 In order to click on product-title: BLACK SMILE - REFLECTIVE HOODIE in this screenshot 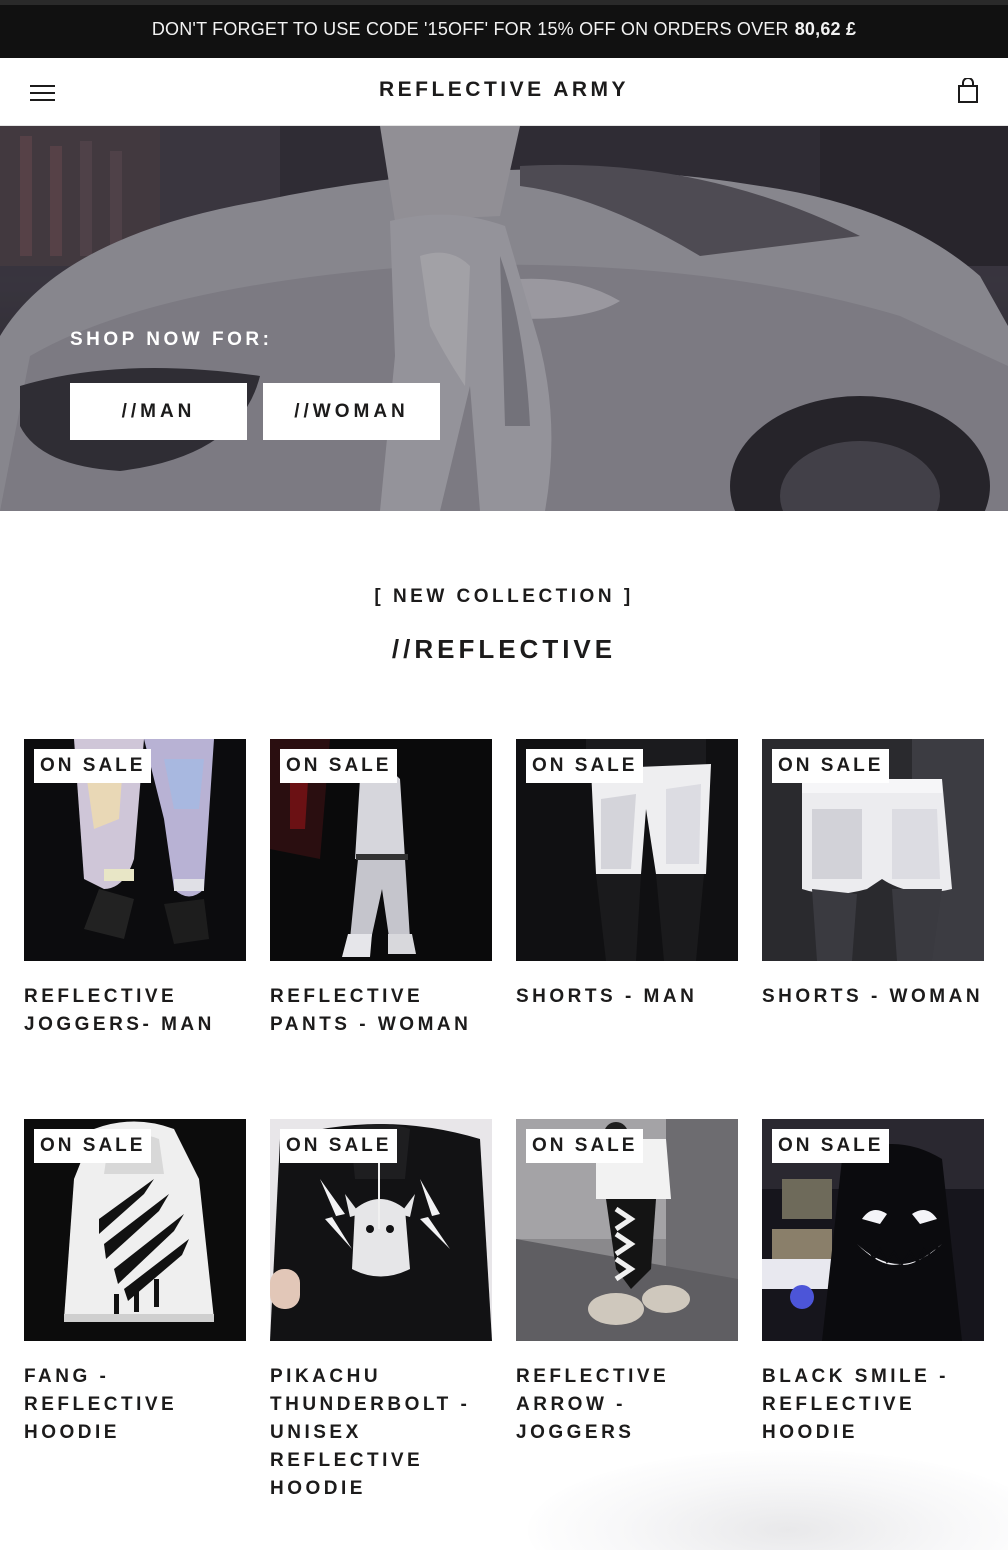, I will do `click(877, 1405)`.